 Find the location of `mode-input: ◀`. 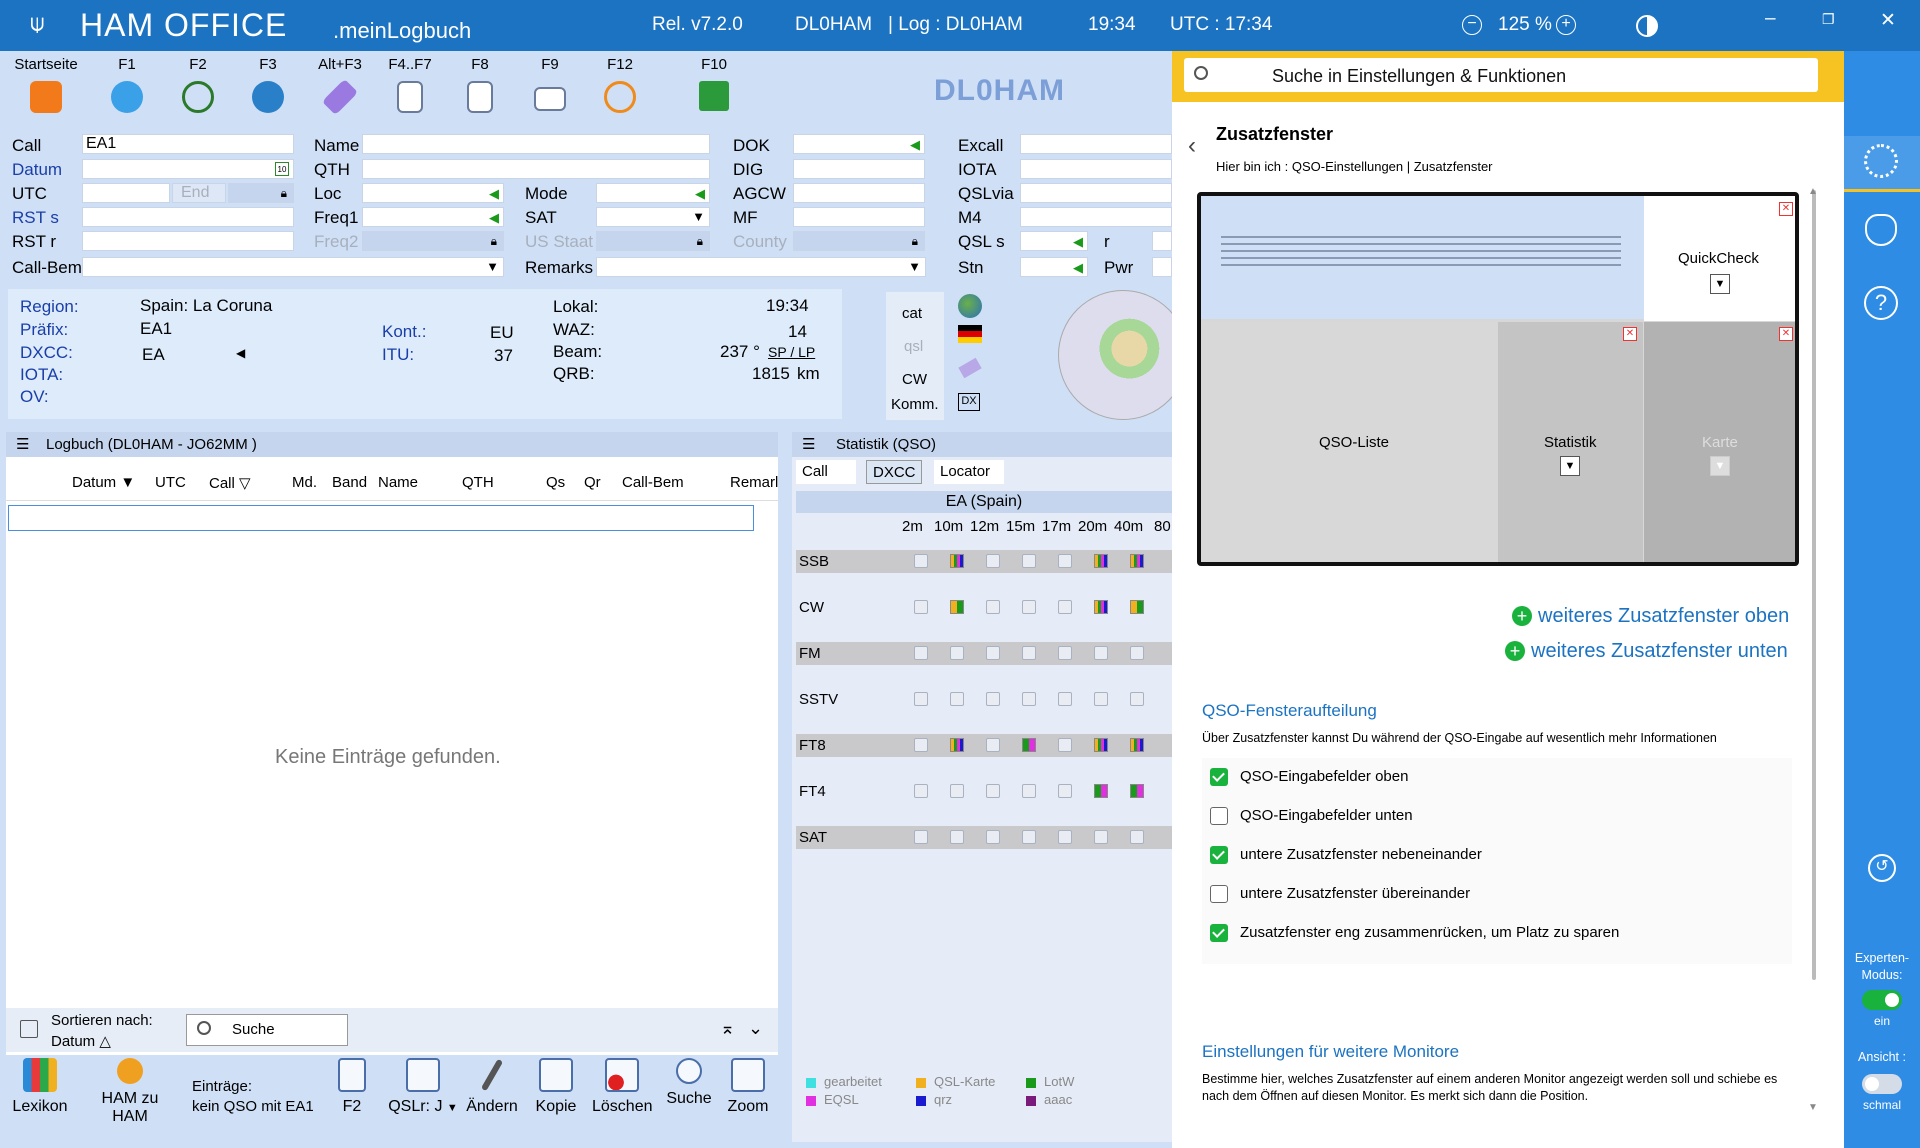

mode-input: ◀ is located at coordinates (653, 193).